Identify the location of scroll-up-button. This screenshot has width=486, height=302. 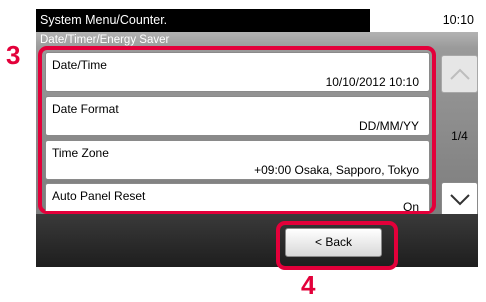
(459, 74).